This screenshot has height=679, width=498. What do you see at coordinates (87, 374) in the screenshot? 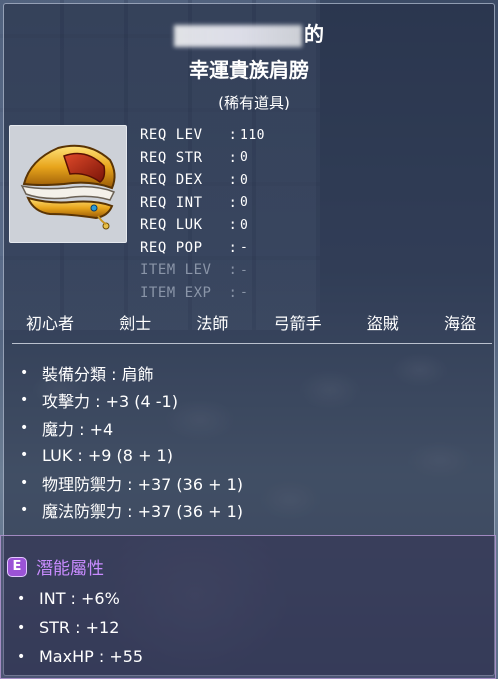
I see `stat-category: • 裝備分類 : 肩飾` at bounding box center [87, 374].